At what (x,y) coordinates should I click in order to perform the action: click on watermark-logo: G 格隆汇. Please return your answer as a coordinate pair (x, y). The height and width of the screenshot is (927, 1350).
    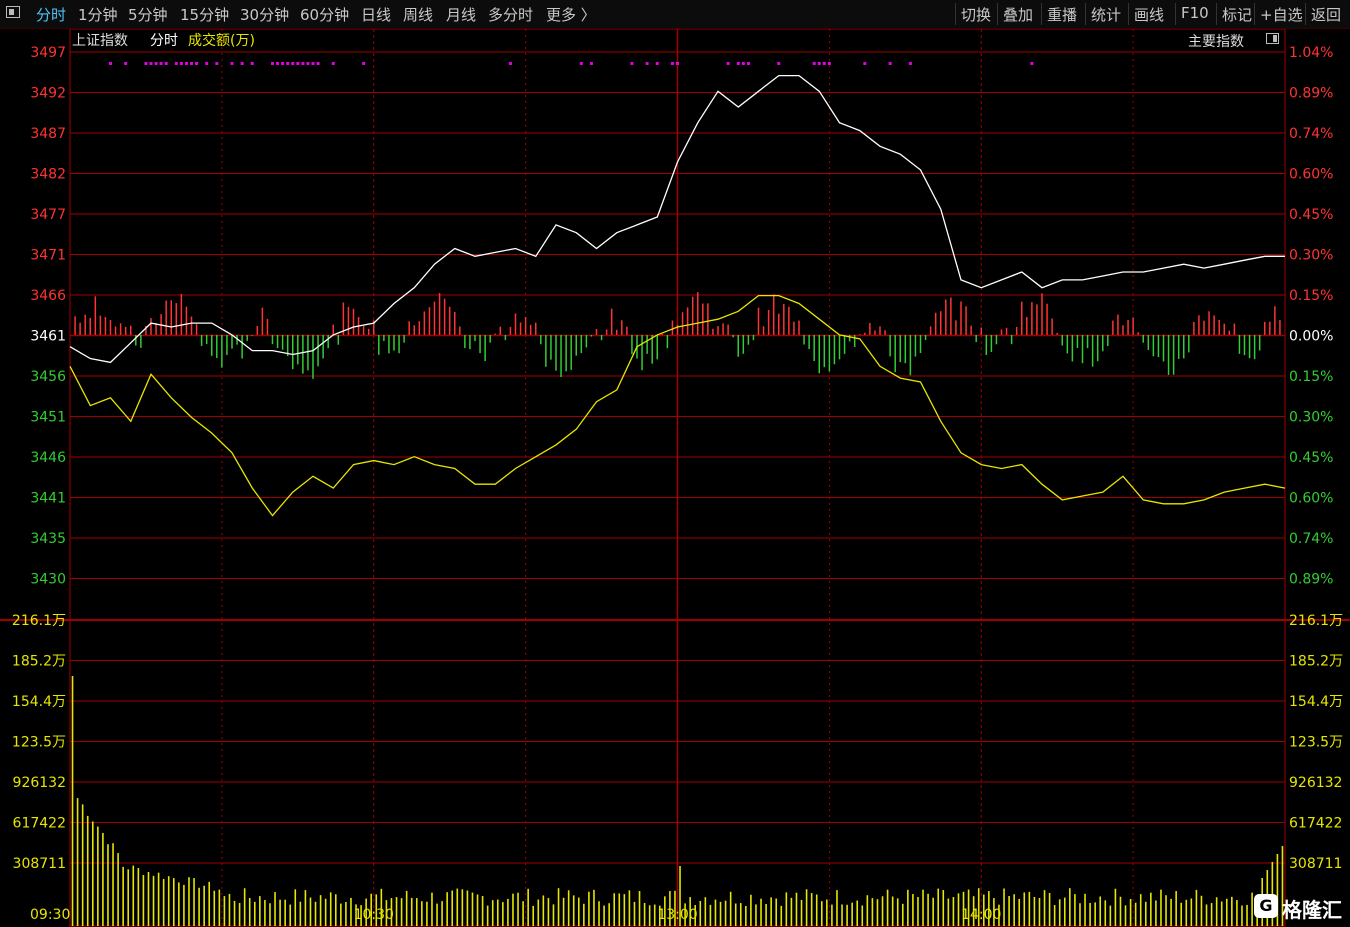
    Looking at the image, I should click on (1299, 907).